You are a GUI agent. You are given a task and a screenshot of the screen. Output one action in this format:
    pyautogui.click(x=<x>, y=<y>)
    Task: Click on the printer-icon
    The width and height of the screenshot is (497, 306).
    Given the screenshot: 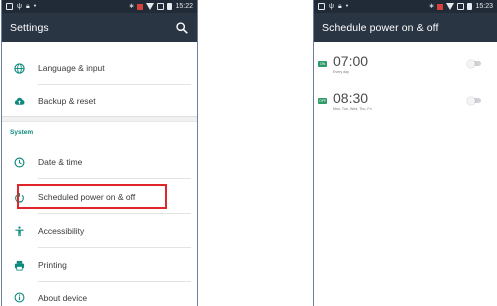 What is the action you would take?
    pyautogui.click(x=19, y=265)
    